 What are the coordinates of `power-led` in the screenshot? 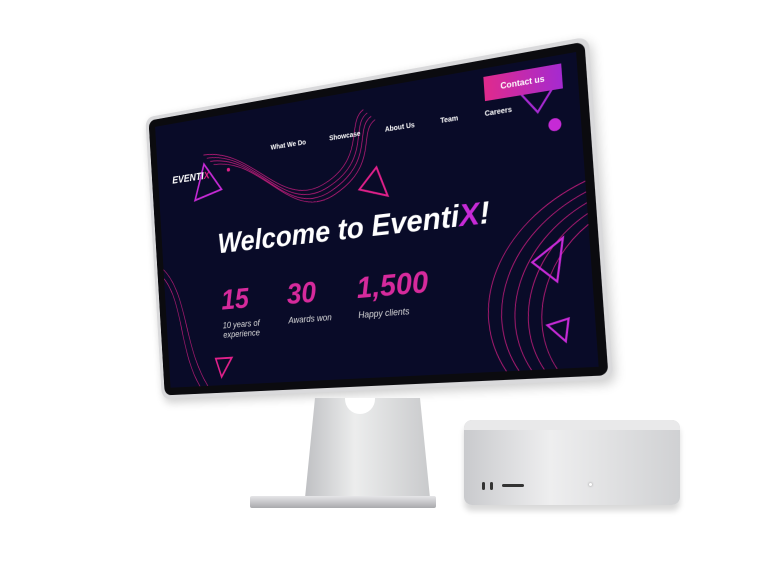 It's located at (590, 484).